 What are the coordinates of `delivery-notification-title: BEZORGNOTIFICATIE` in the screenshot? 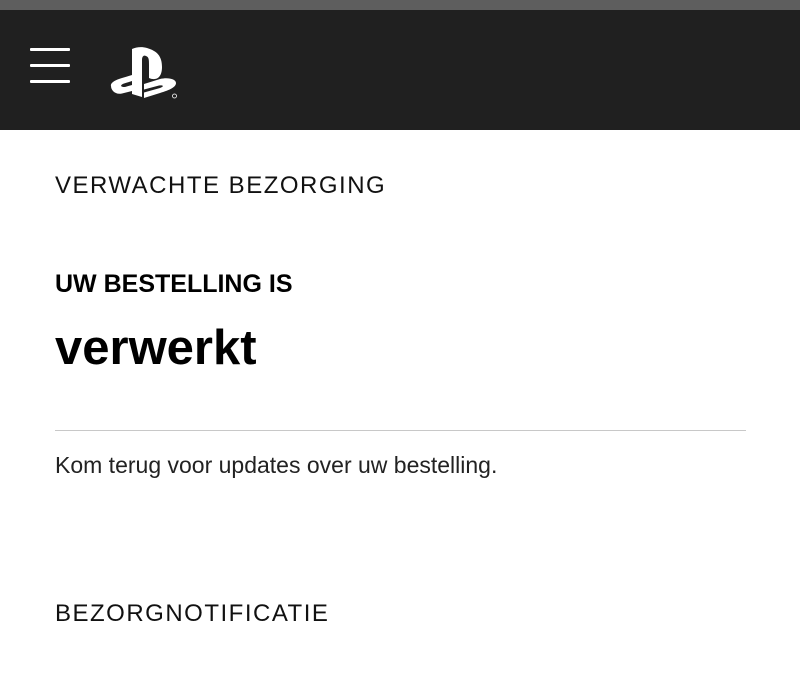 It's located at (192, 613).